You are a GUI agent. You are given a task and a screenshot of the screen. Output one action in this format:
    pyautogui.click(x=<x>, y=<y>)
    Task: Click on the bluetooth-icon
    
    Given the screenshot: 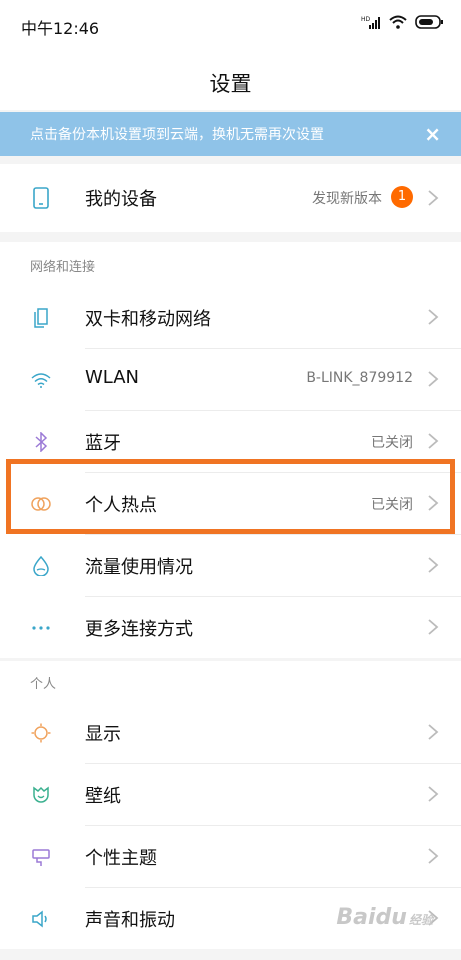 What is the action you would take?
    pyautogui.click(x=41, y=442)
    